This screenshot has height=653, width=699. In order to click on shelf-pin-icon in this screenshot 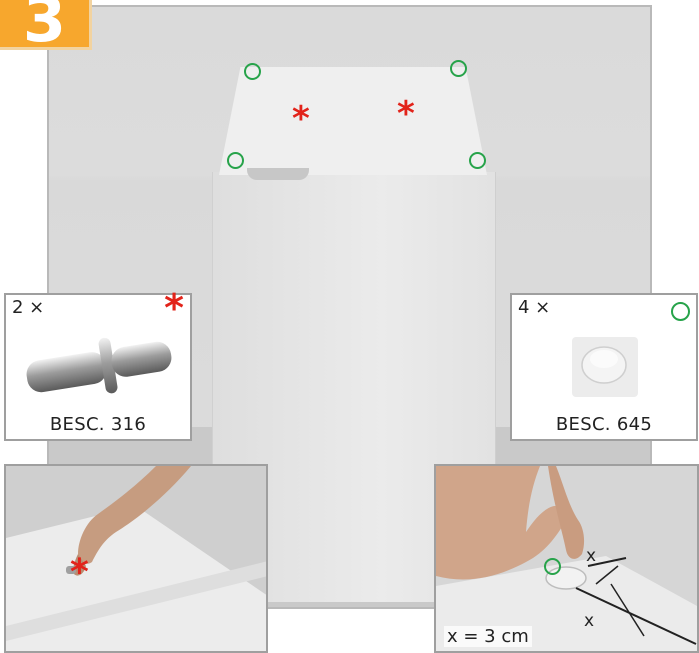, I will do `click(99, 365)`.